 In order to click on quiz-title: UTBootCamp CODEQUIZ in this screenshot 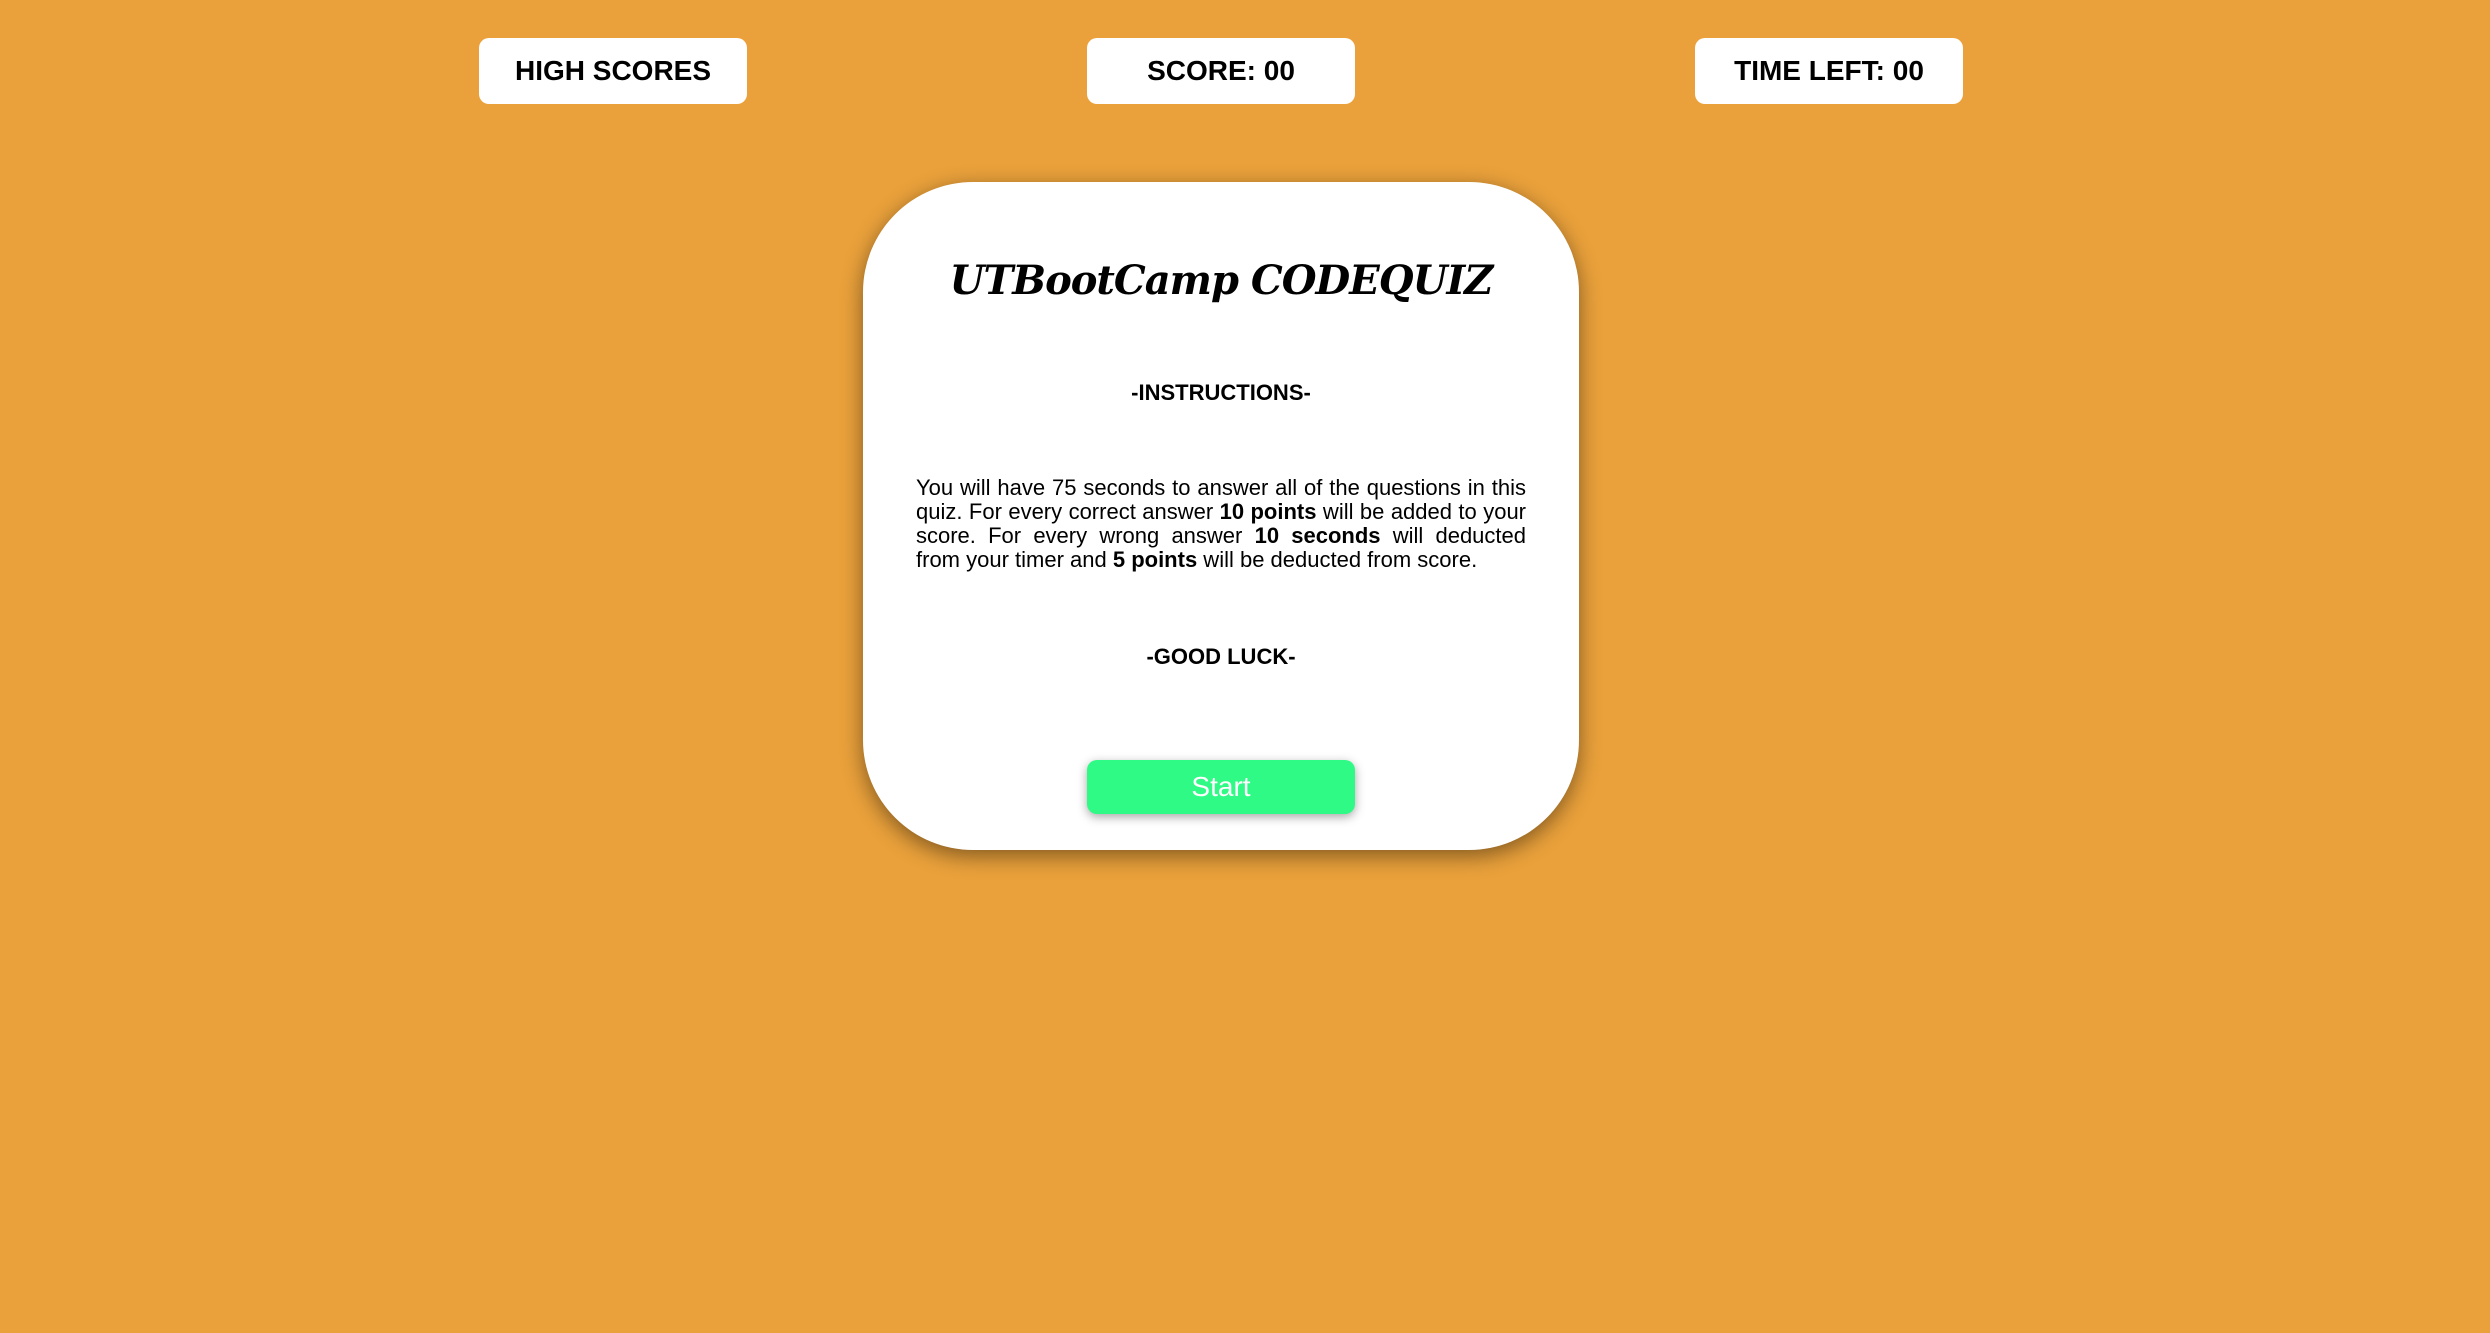, I will do `click(1221, 280)`.